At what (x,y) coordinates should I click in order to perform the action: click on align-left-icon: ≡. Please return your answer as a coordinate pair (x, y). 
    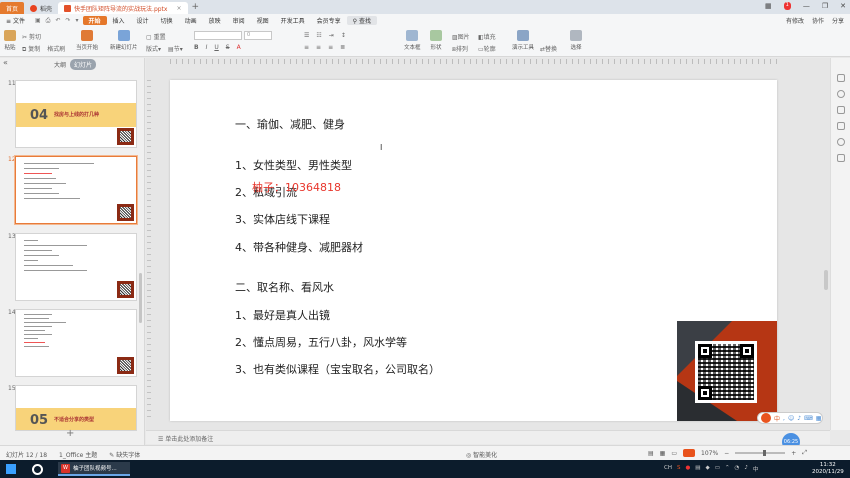
    Looking at the image, I should click on (306, 47).